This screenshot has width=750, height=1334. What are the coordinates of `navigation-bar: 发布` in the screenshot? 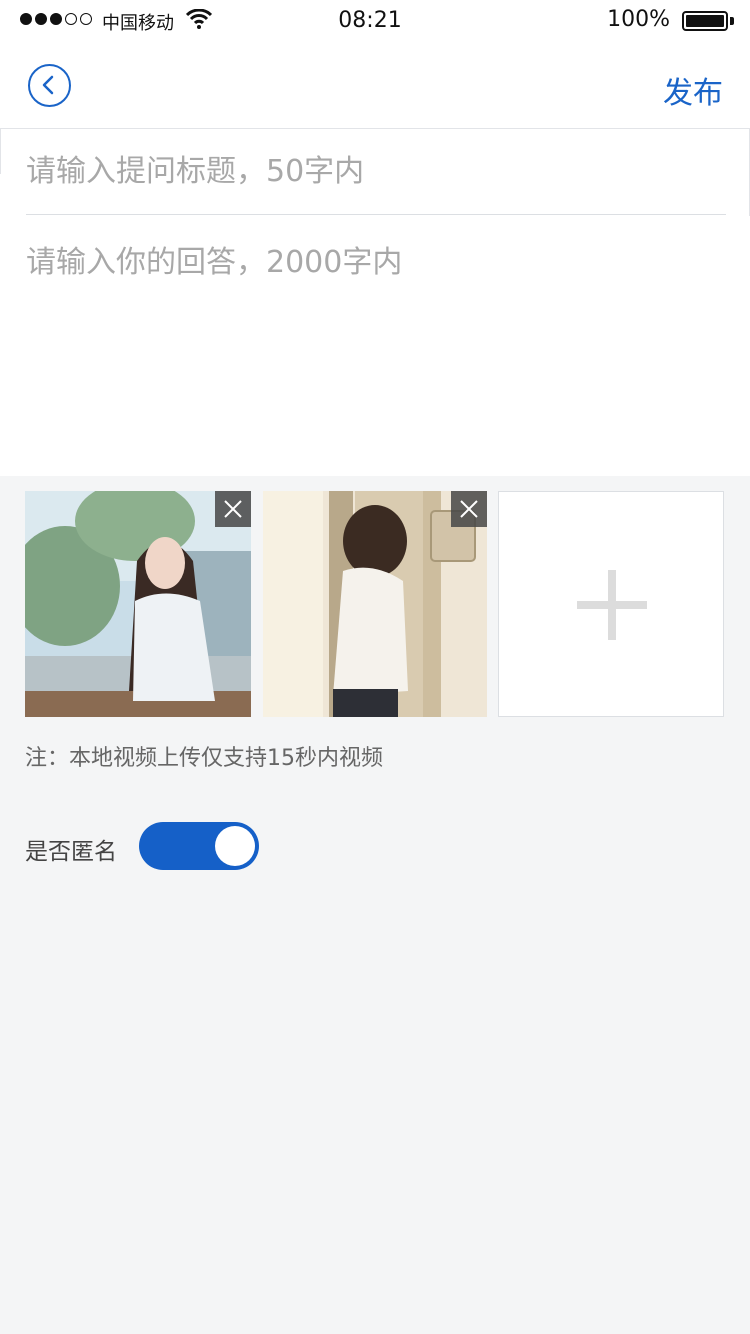 It's located at (375, 84).